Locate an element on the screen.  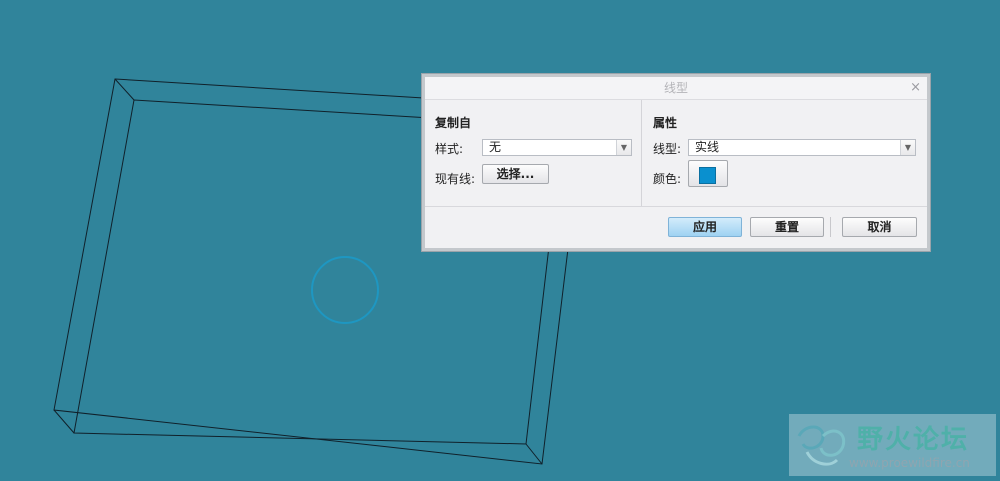
color-swatch is located at coordinates (707, 175).